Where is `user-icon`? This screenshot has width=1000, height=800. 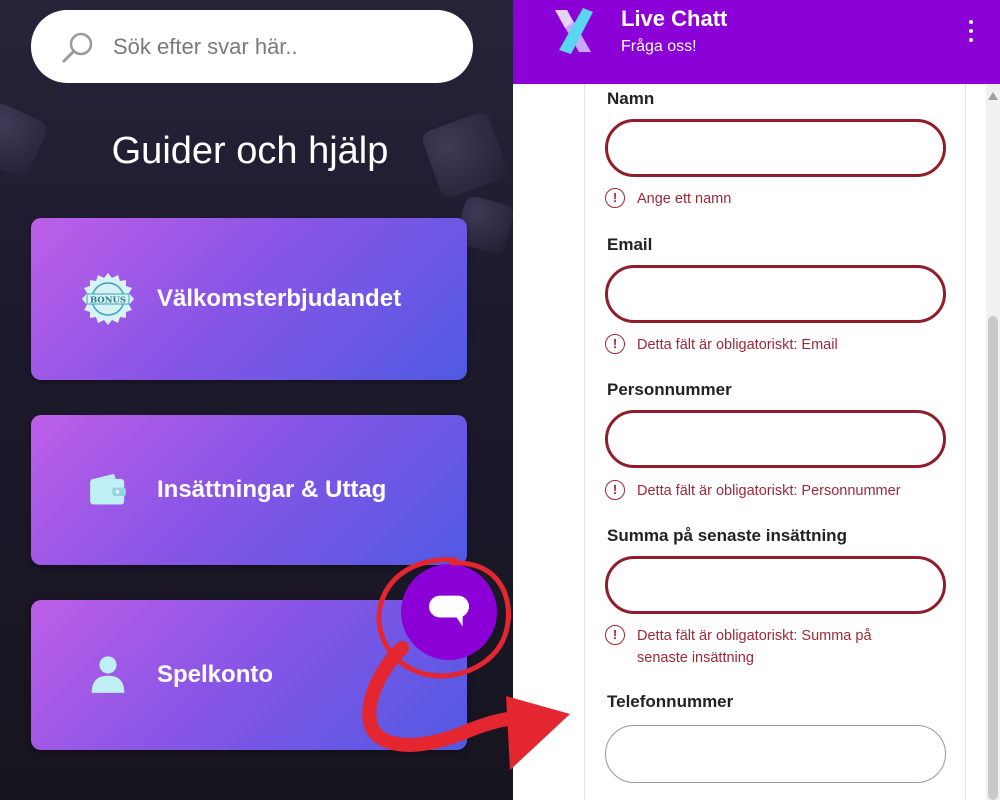 user-icon is located at coordinates (108, 675).